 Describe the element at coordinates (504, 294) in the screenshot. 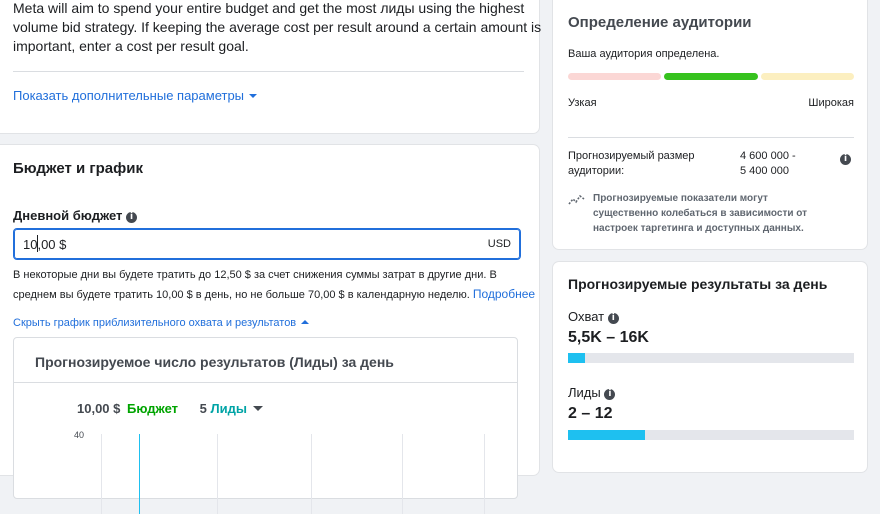

I see `learn-more-link: Подробнее` at that location.